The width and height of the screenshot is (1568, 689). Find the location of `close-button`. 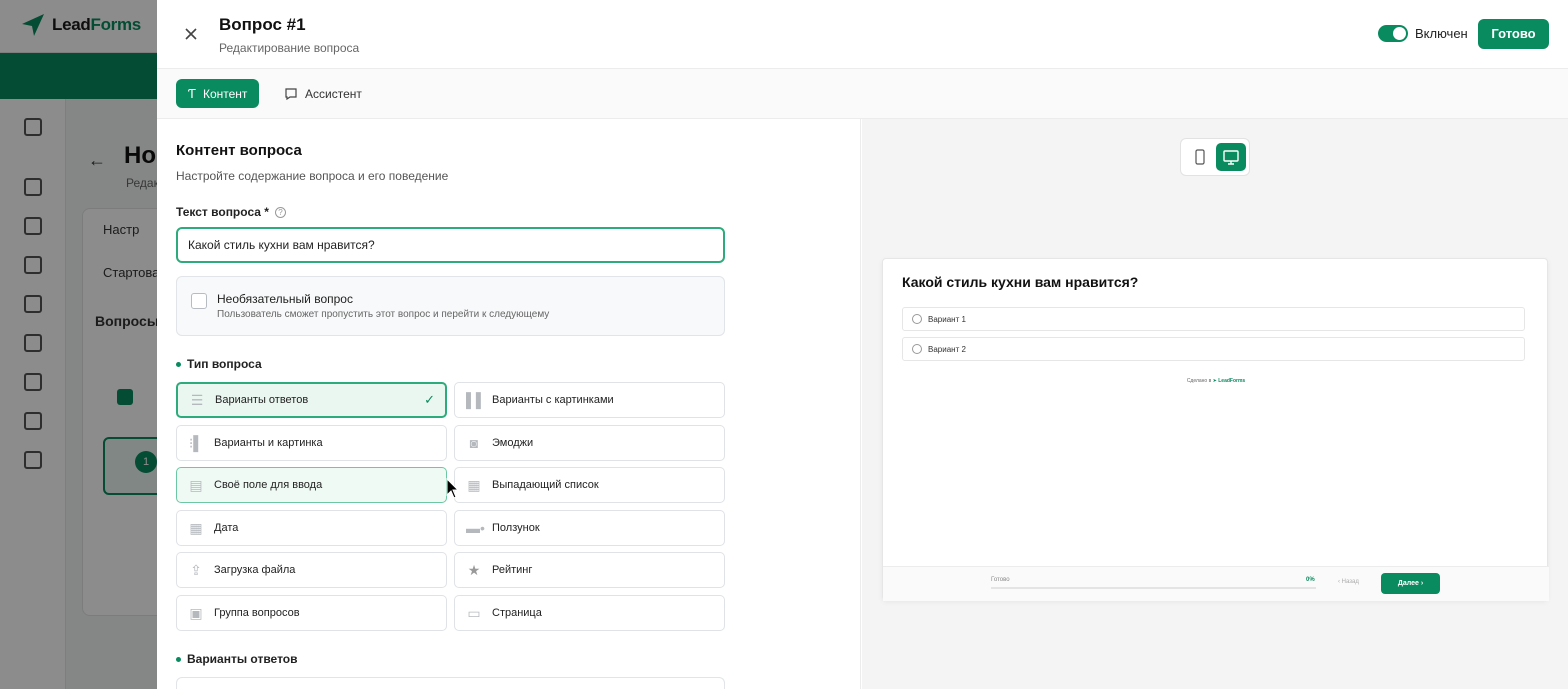

close-button is located at coordinates (191, 34).